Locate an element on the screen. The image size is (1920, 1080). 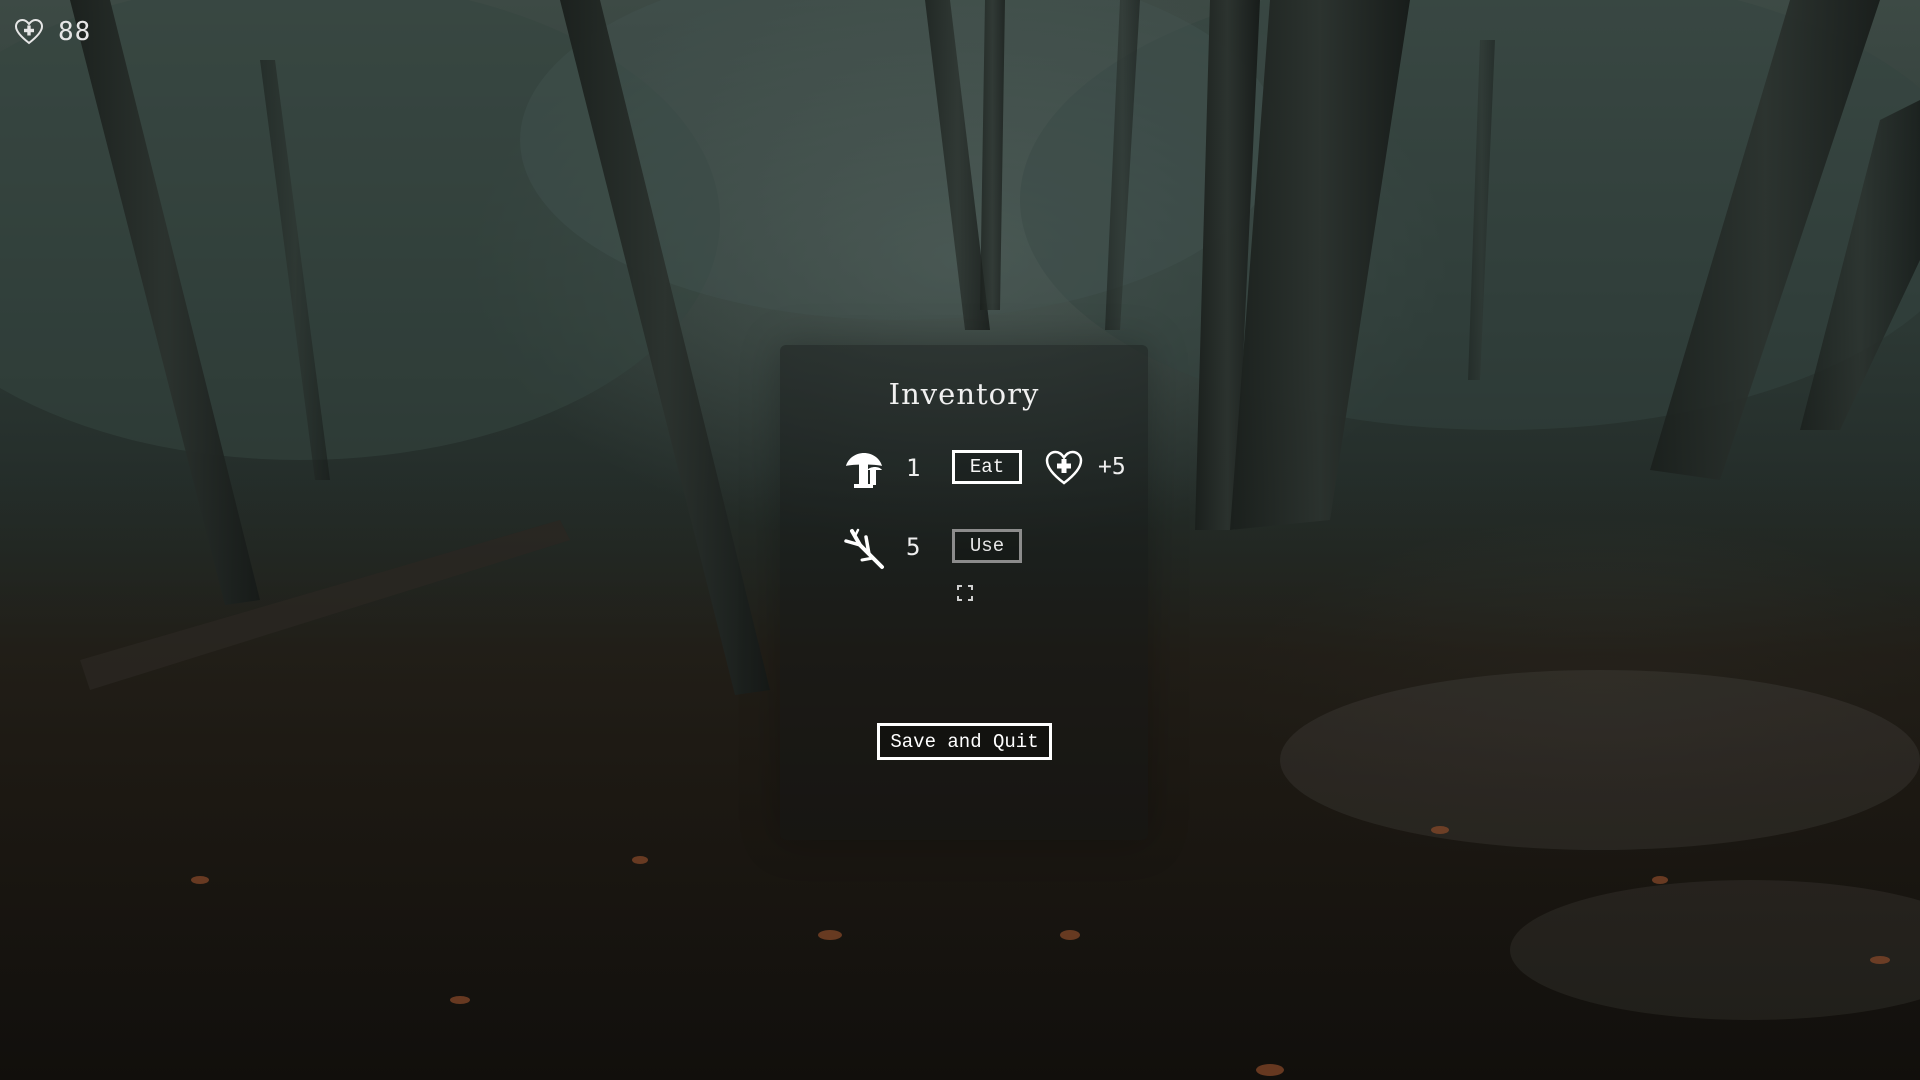
eat-effect-value: +5 is located at coordinates (1112, 467).